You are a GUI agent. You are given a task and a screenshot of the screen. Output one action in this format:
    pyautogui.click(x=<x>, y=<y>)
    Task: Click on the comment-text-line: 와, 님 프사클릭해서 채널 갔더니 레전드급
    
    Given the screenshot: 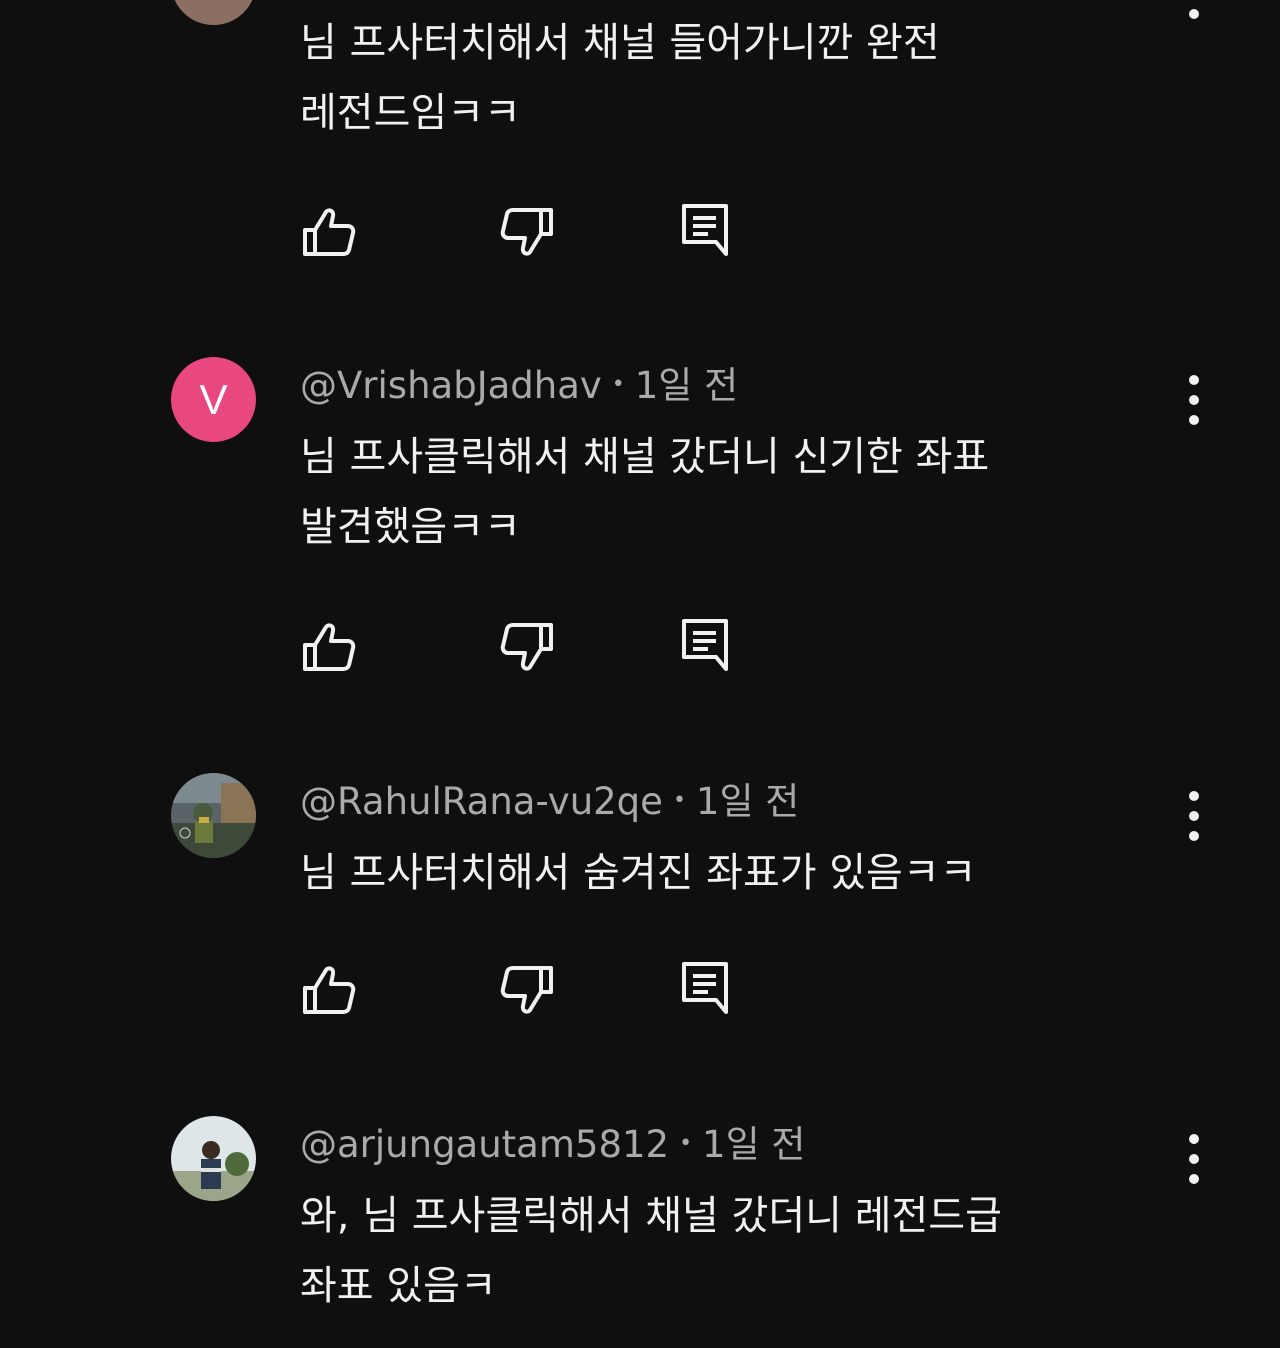 What is the action you would take?
    pyautogui.click(x=651, y=1216)
    